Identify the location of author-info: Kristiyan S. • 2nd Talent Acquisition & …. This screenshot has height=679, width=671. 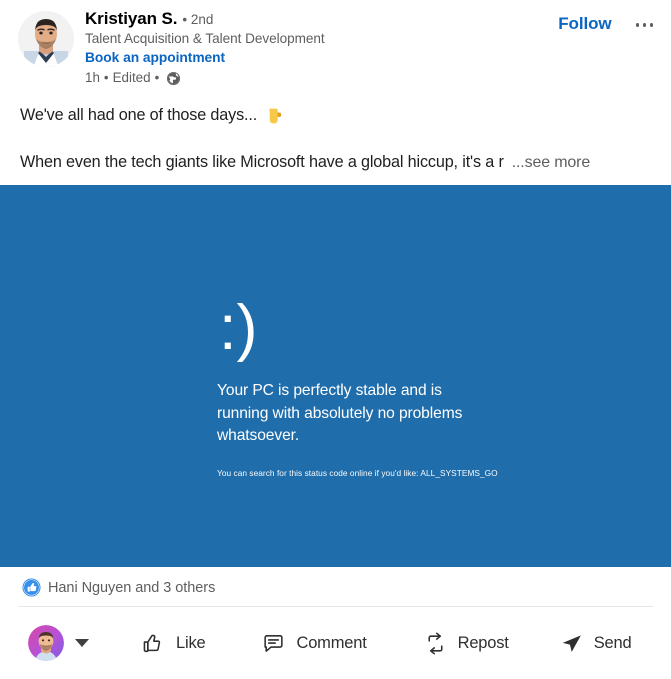
(320, 47).